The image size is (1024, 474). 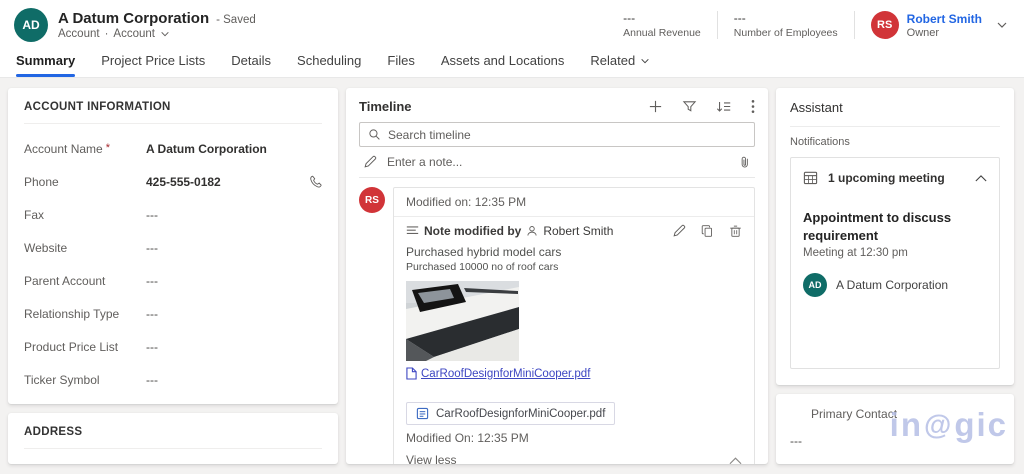 I want to click on header-field-annual-revenue: --- Annual Revenue, so click(x=662, y=25).